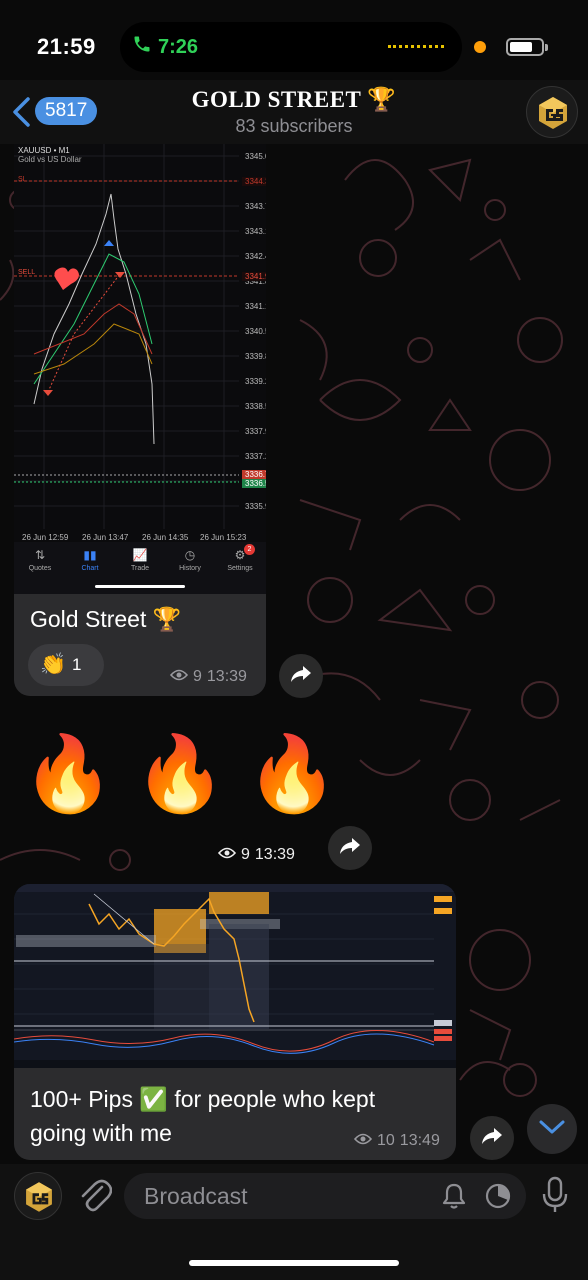 The width and height of the screenshot is (588, 1280). I want to click on fire-emoji-2: 🔥, so click(180, 773).